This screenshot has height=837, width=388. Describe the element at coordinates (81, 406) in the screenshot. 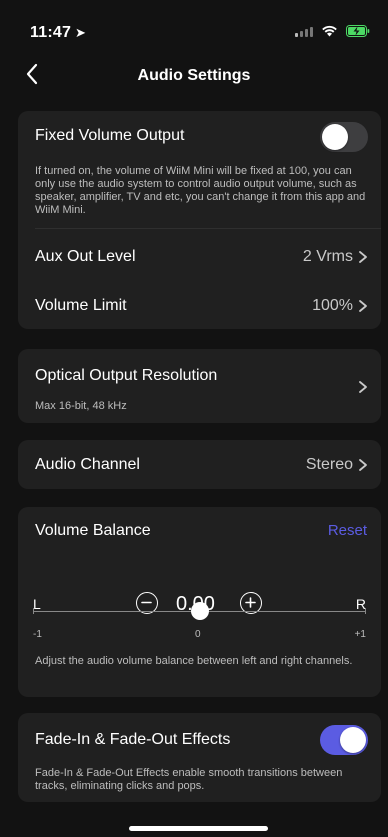

I see `optical-output-subtitle: Max 16-bit, 48 kHz` at that location.